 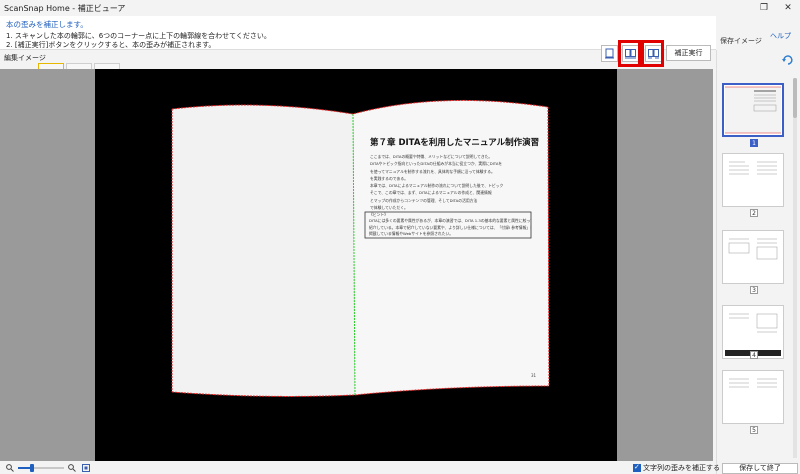 I want to click on thumbnail-number: 3, so click(x=754, y=290).